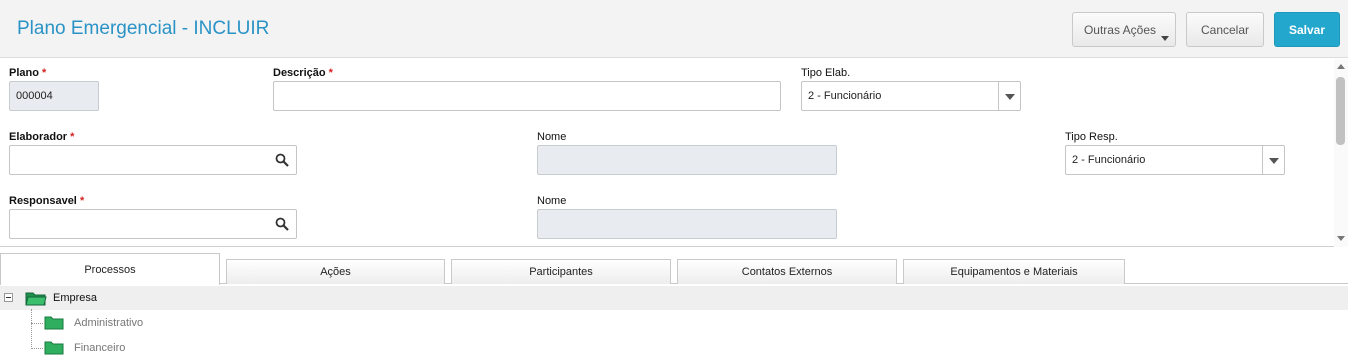 The image size is (1348, 362). What do you see at coordinates (143, 28) in the screenshot?
I see `page-title: Plano Emergencial - INCLUIR` at bounding box center [143, 28].